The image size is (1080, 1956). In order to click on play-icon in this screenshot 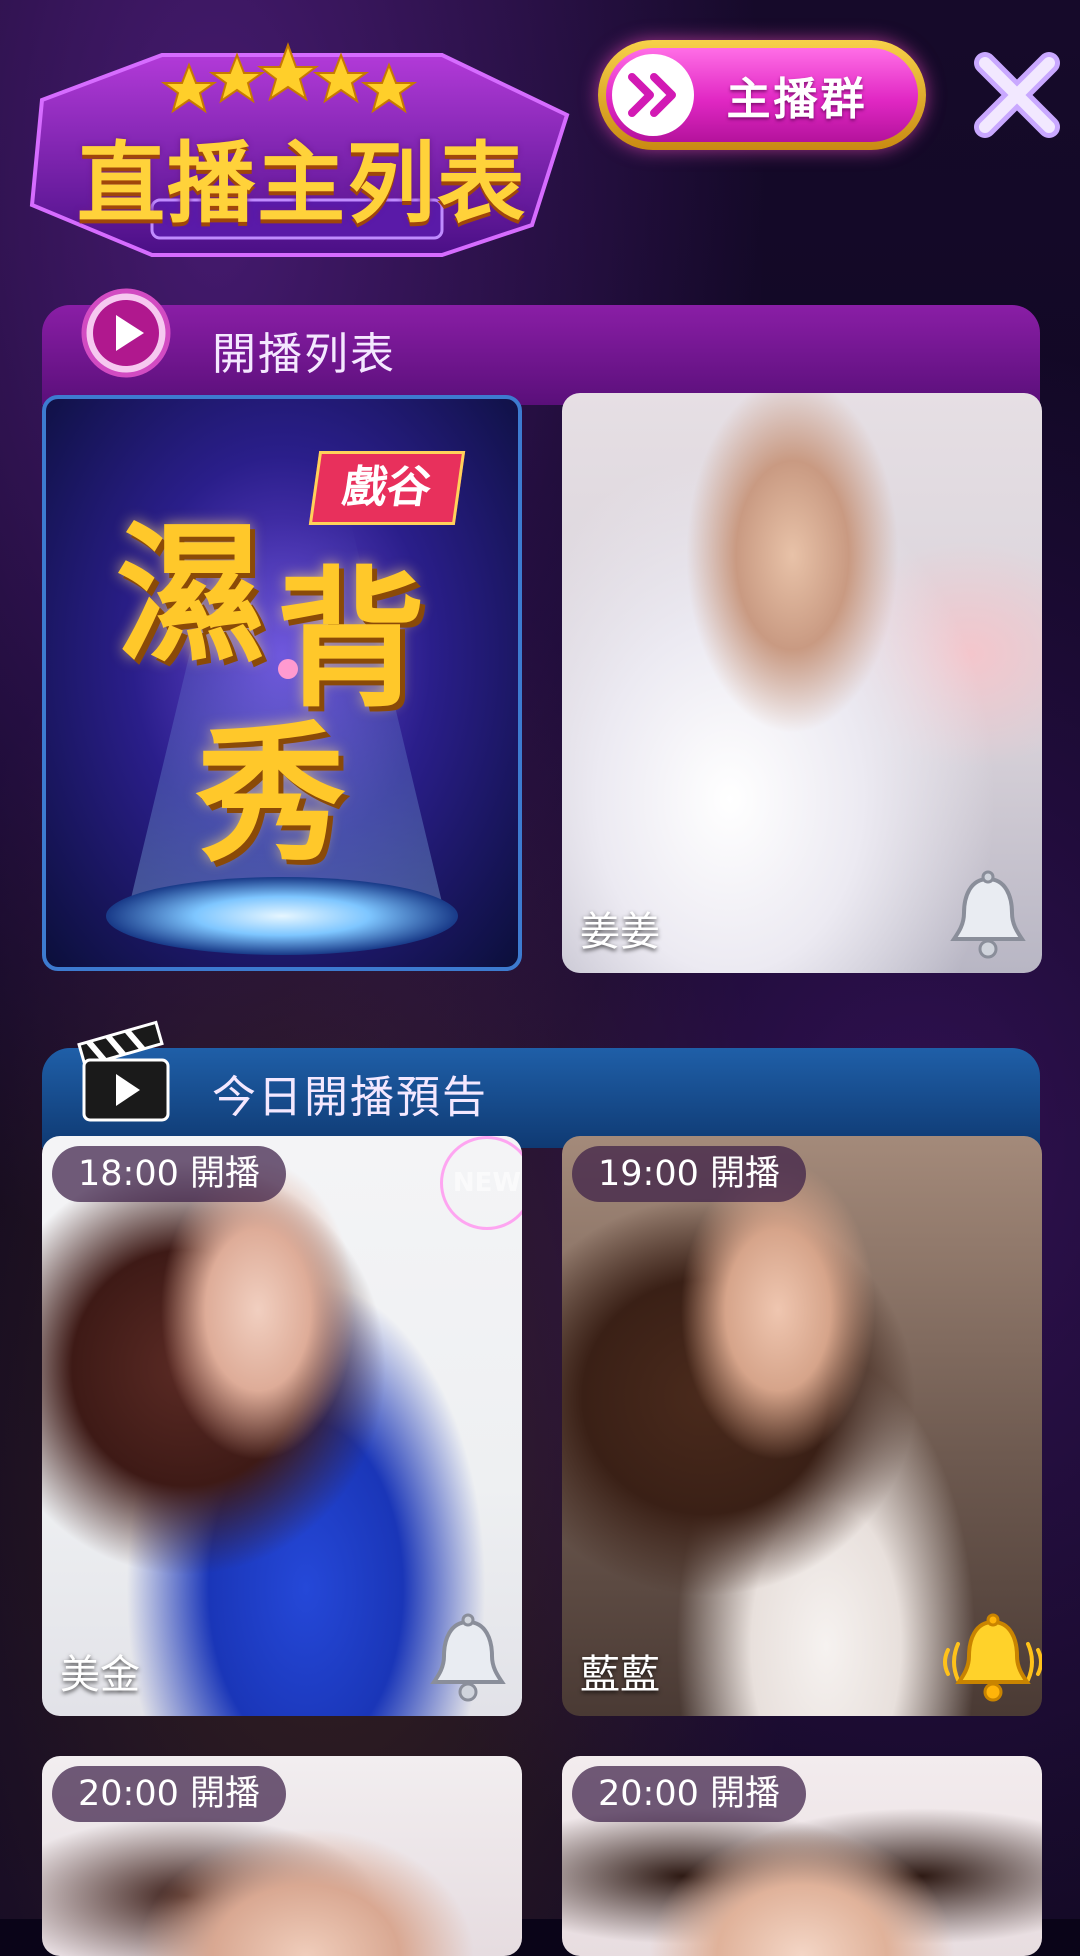, I will do `click(126, 335)`.